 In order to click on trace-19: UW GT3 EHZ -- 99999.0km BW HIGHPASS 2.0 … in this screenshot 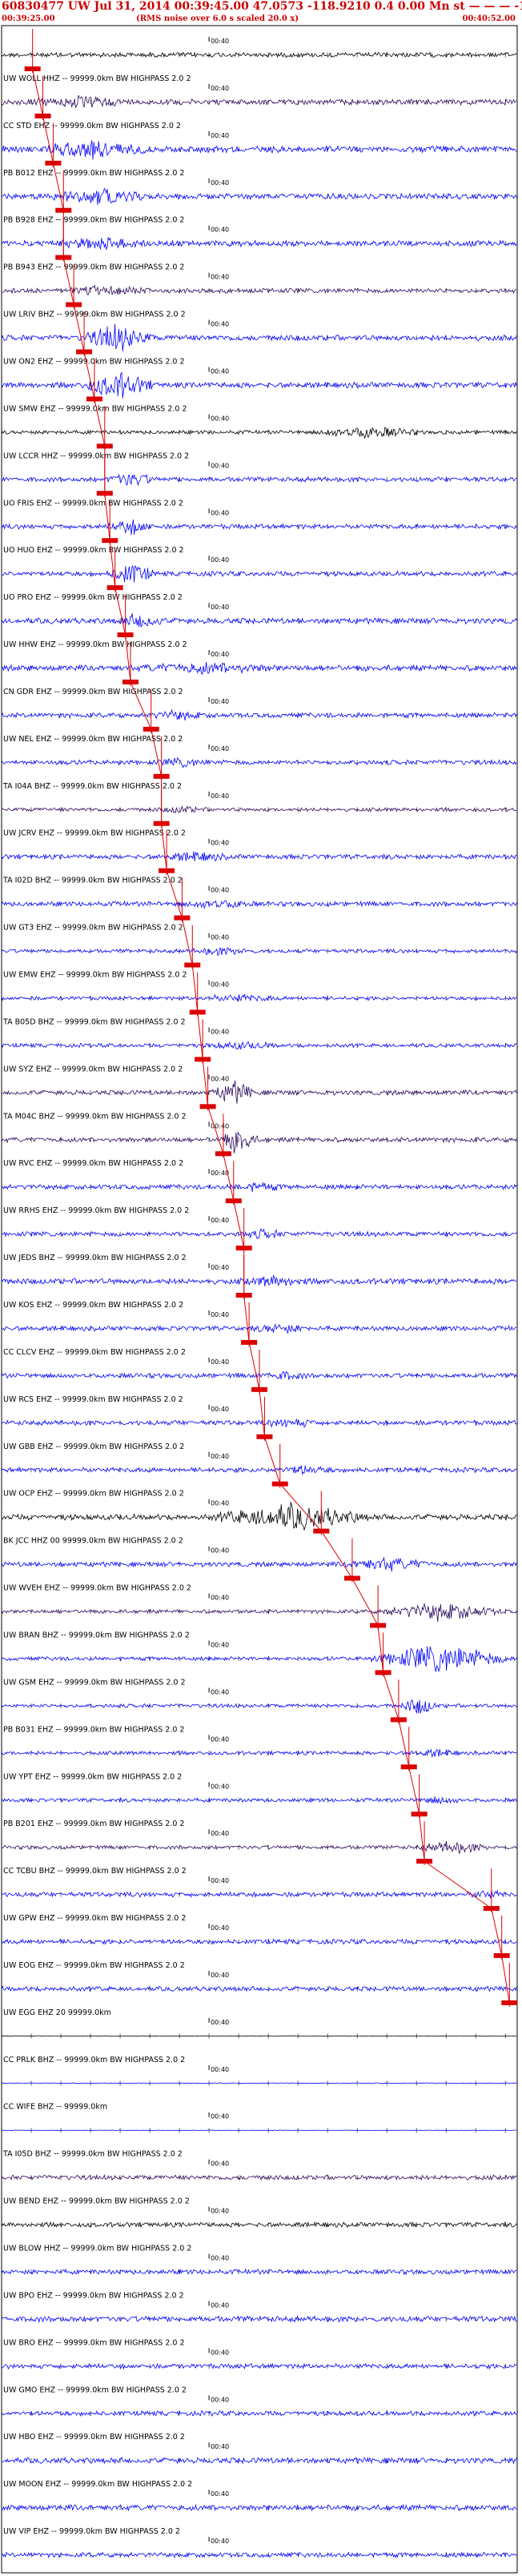, I will do `click(259, 947)`.